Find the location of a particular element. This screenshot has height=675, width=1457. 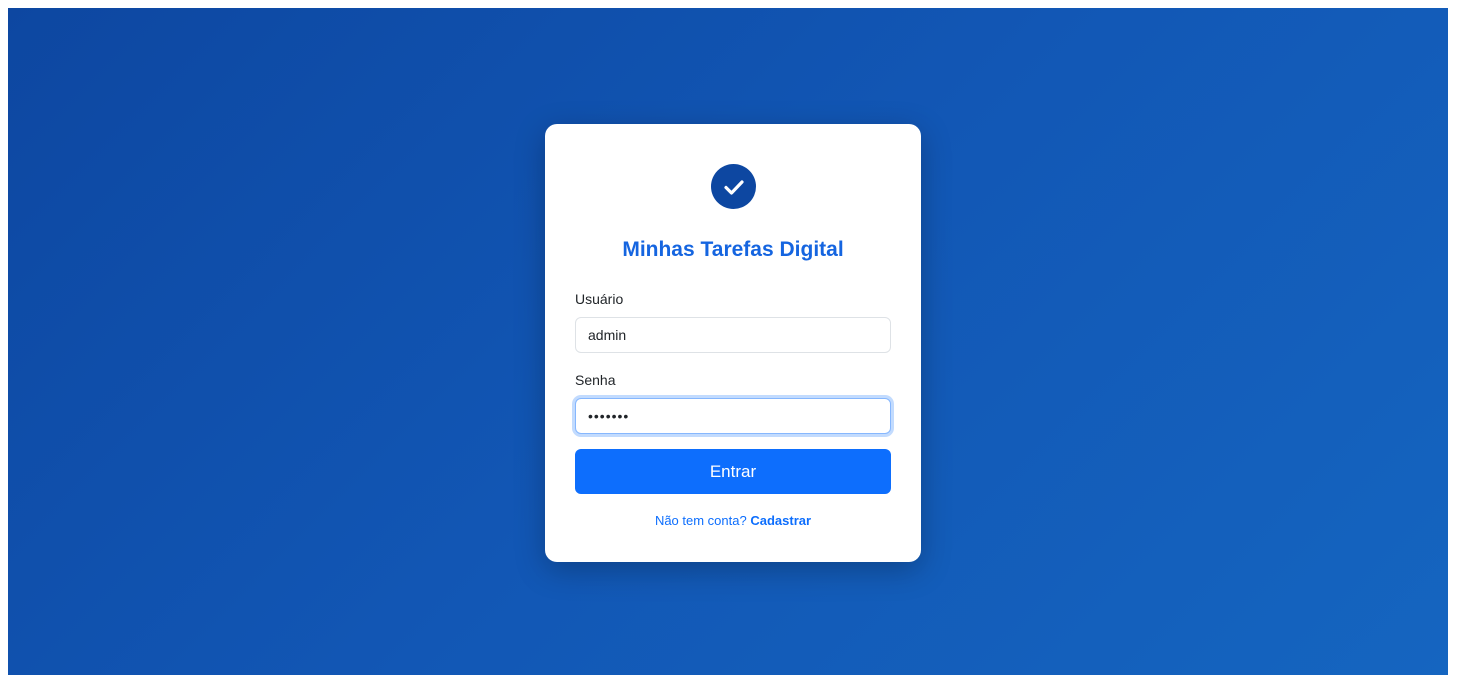

password-input is located at coordinates (733, 416).